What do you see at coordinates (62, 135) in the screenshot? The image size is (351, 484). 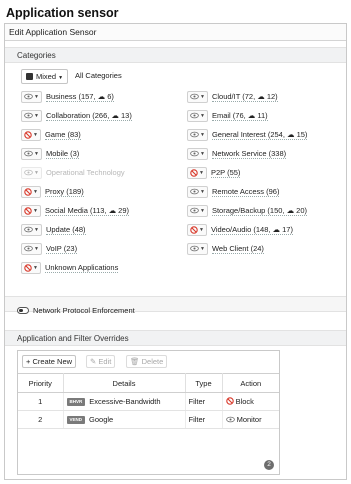 I see `category-label: Game (83)` at bounding box center [62, 135].